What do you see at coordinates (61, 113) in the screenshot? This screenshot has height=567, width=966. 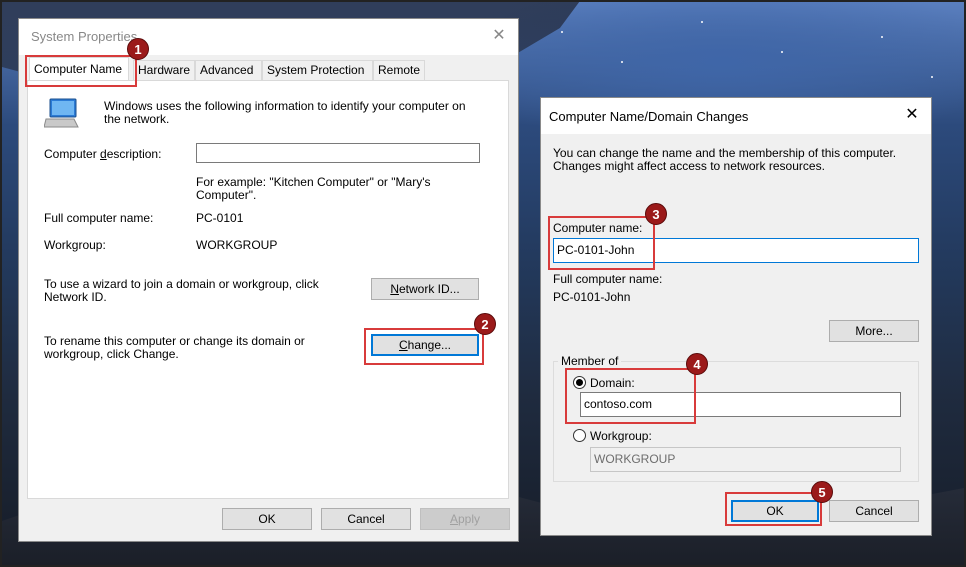 I see `computer-monitor-icon` at bounding box center [61, 113].